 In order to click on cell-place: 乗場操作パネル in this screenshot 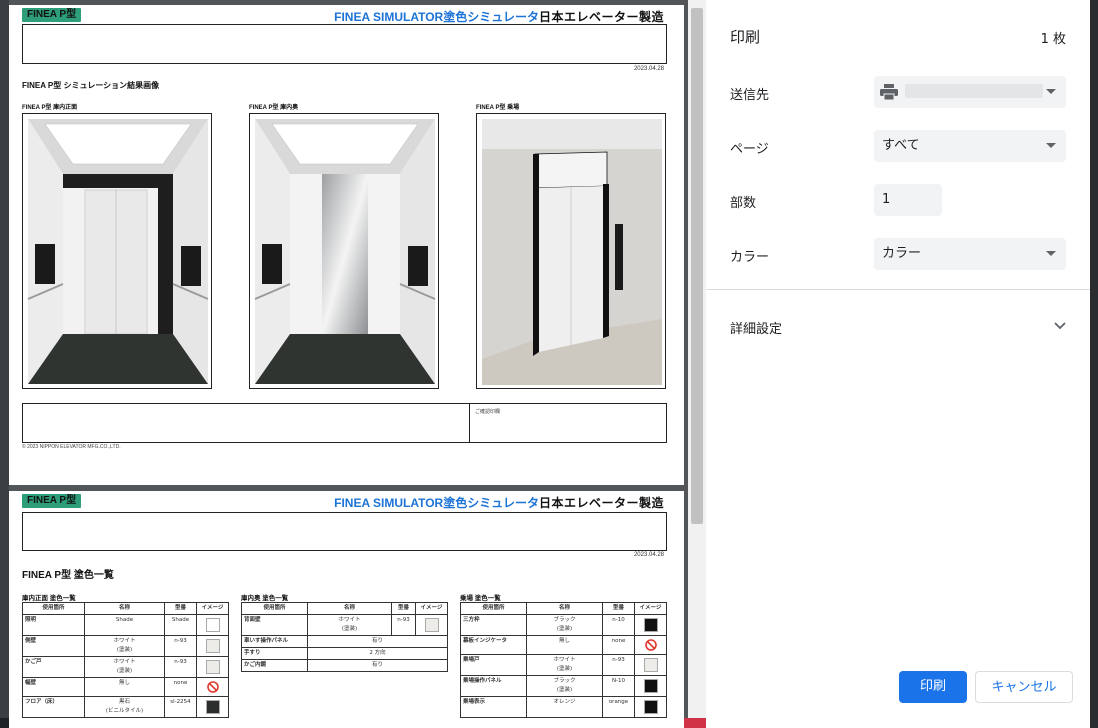, I will do `click(493, 686)`.